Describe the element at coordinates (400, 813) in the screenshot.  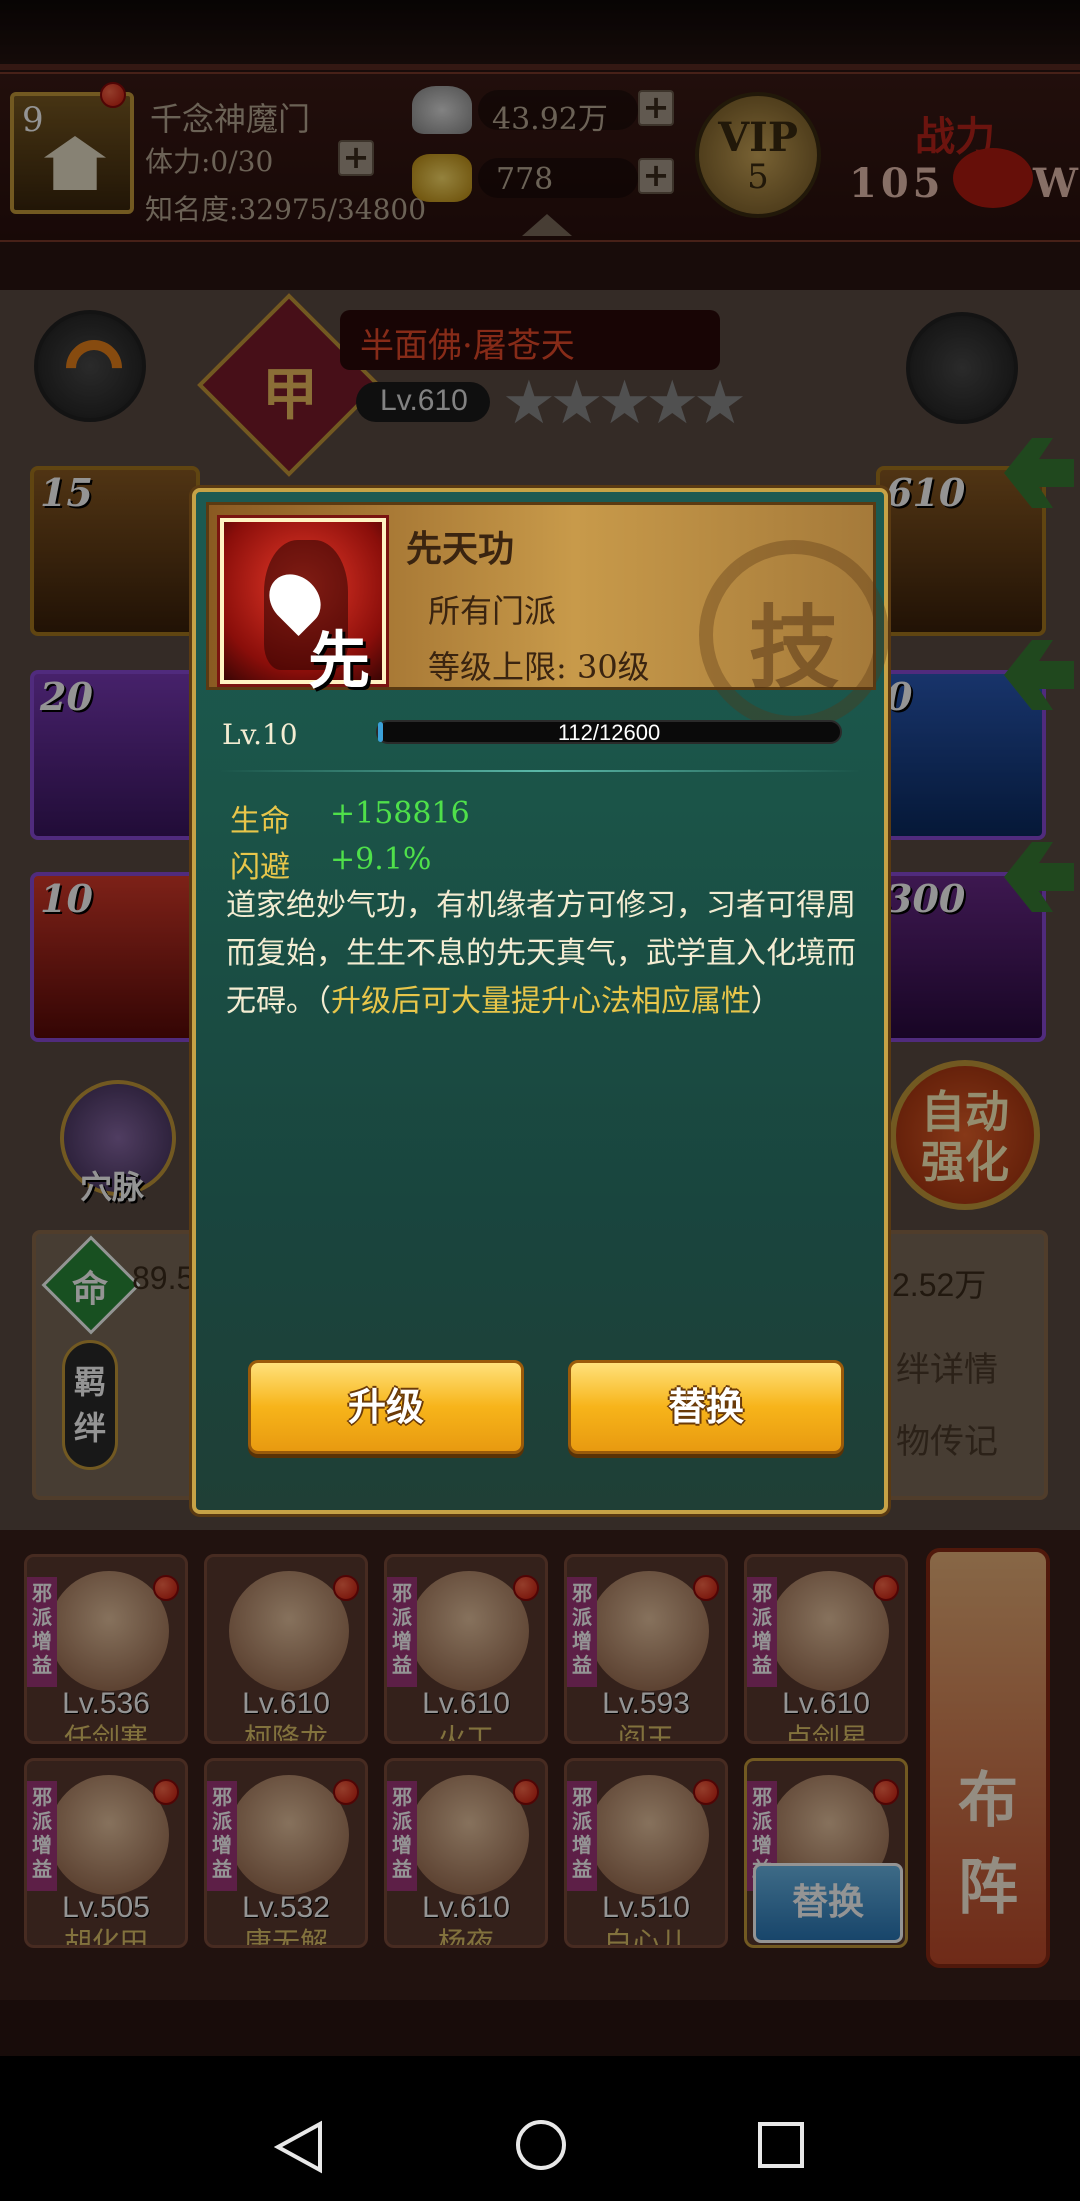
I see `stat-value: +158816` at that location.